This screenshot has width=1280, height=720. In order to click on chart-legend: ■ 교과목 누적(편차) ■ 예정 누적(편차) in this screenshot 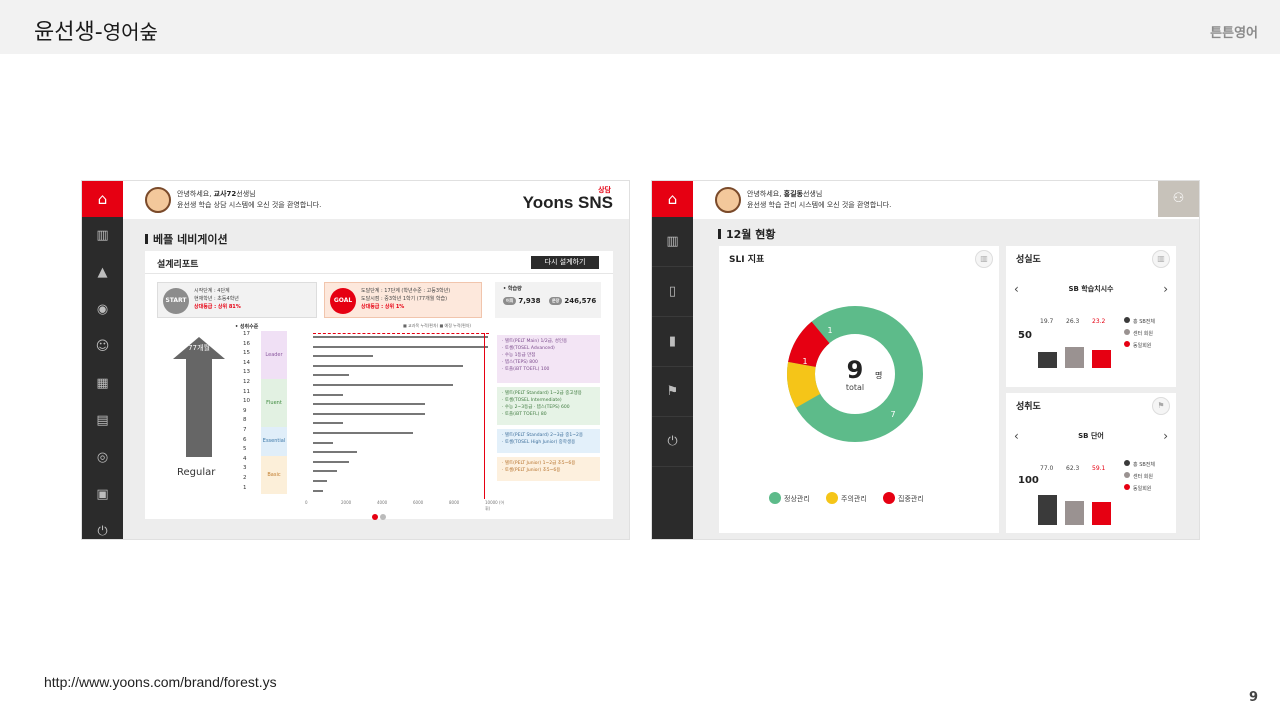, I will do `click(437, 325)`.